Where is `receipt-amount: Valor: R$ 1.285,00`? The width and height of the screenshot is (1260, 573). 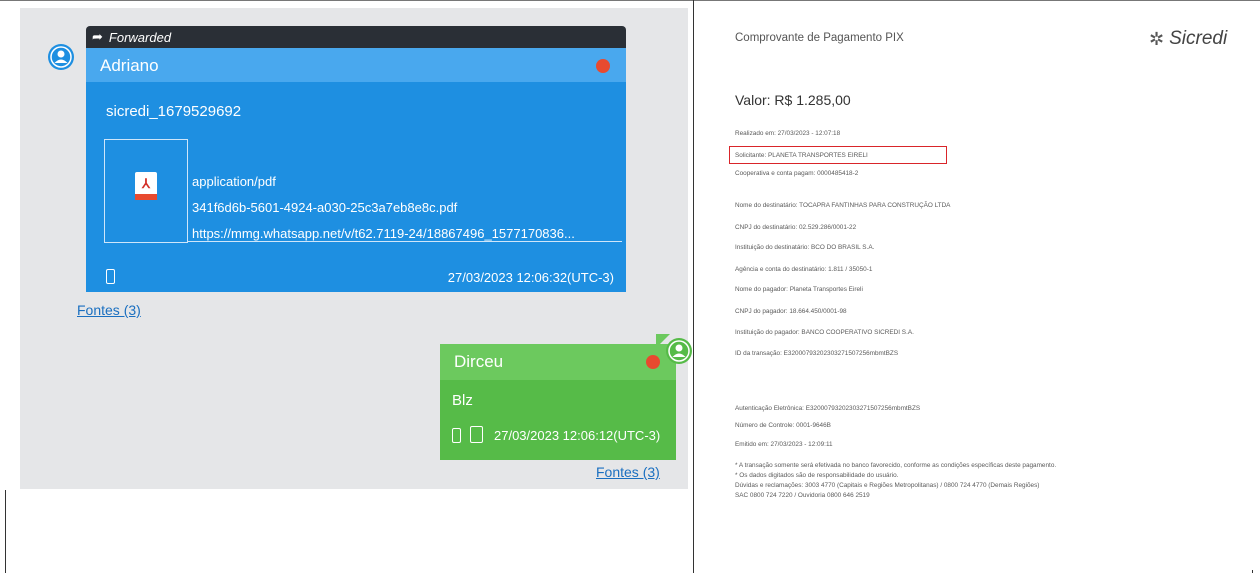
receipt-amount: Valor: R$ 1.285,00 is located at coordinates (793, 100).